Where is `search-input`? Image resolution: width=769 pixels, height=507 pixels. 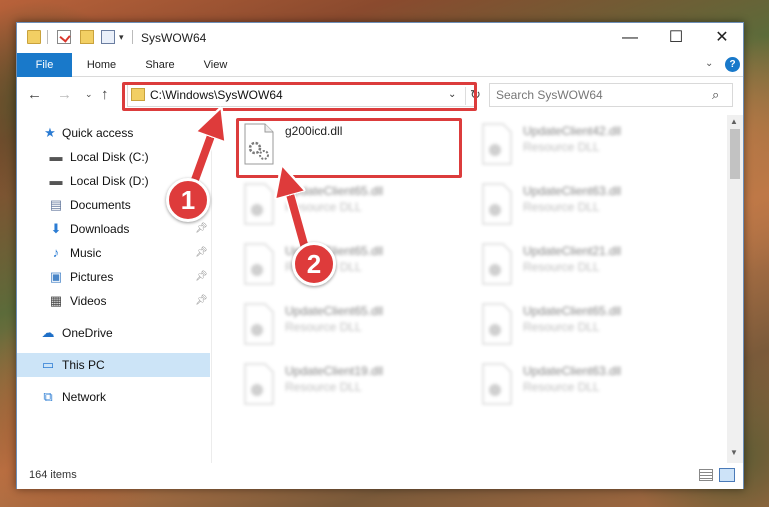
search-input is located at coordinates (596, 95).